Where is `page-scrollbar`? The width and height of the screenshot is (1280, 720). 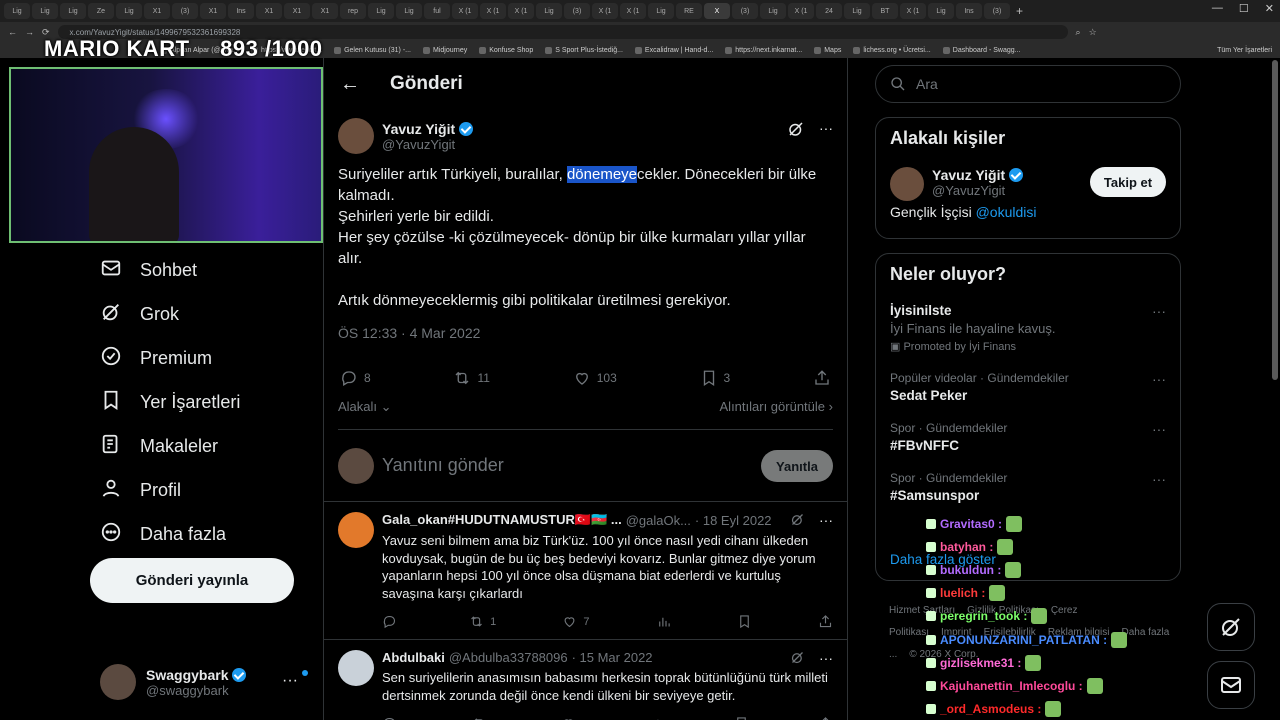
page-scrollbar is located at coordinates (1275, 220).